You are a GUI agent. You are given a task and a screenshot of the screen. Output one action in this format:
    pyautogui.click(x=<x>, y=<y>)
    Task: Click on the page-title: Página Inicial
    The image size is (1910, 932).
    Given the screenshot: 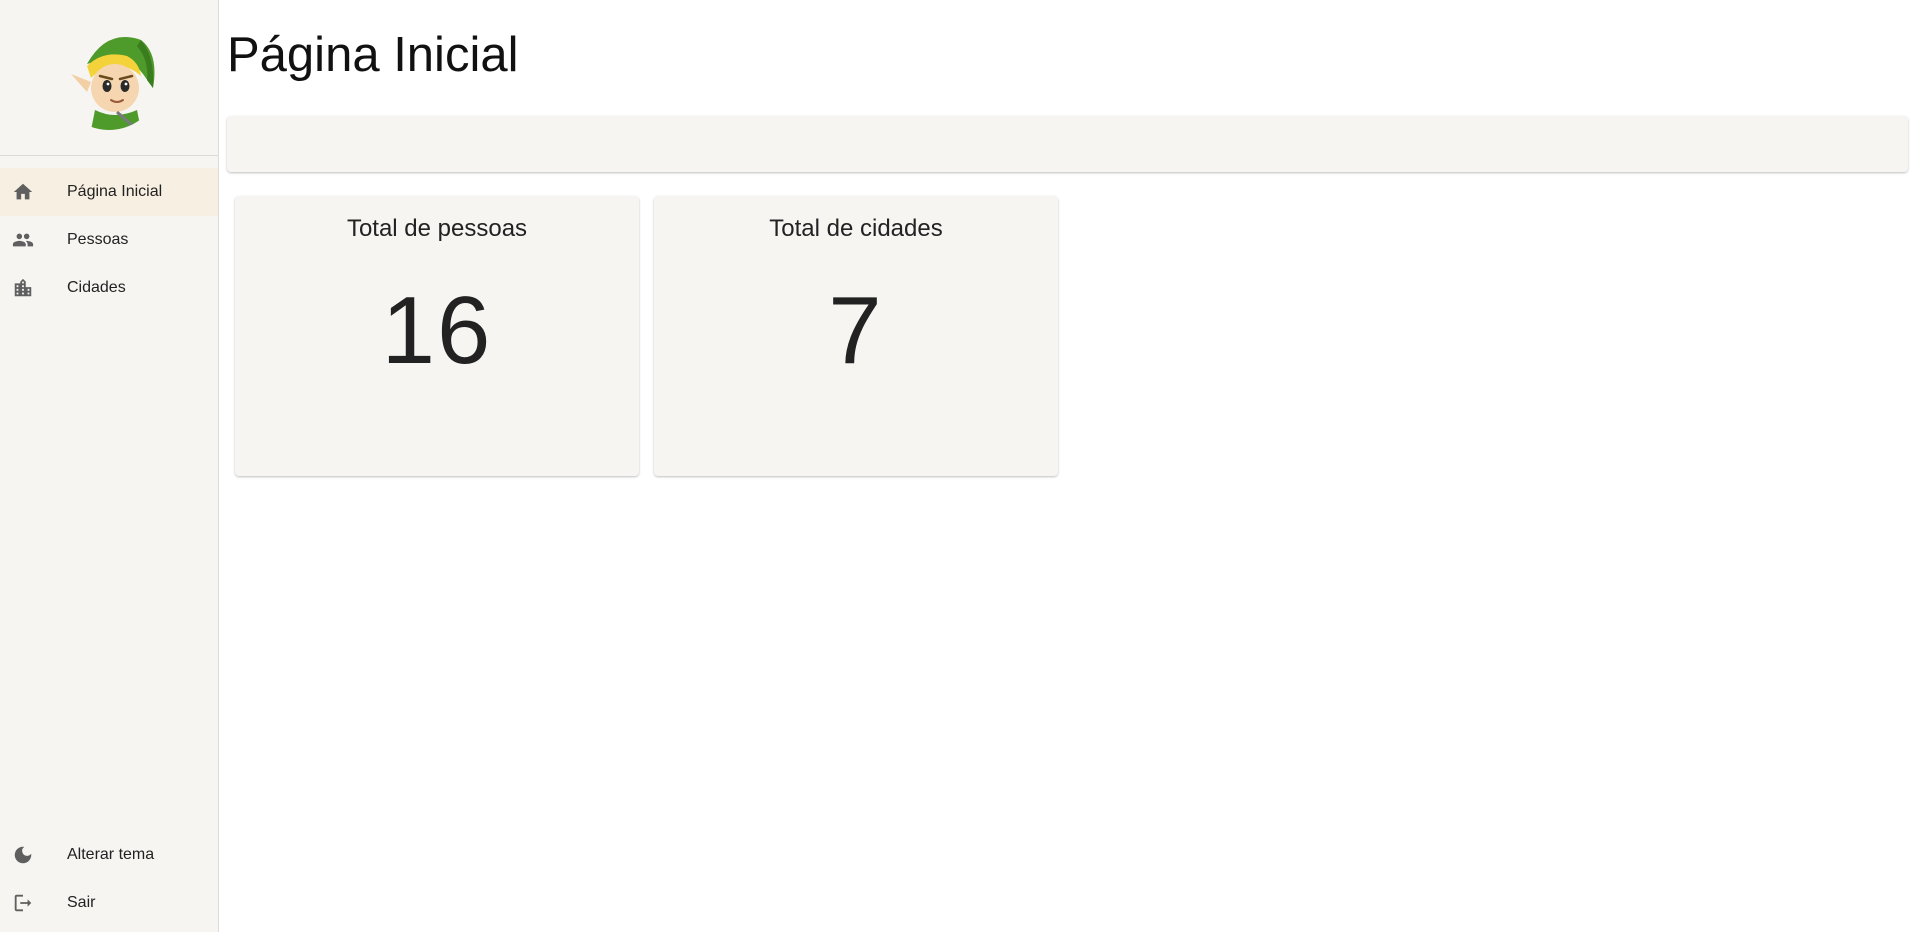 What is the action you would take?
    pyautogui.click(x=373, y=55)
    